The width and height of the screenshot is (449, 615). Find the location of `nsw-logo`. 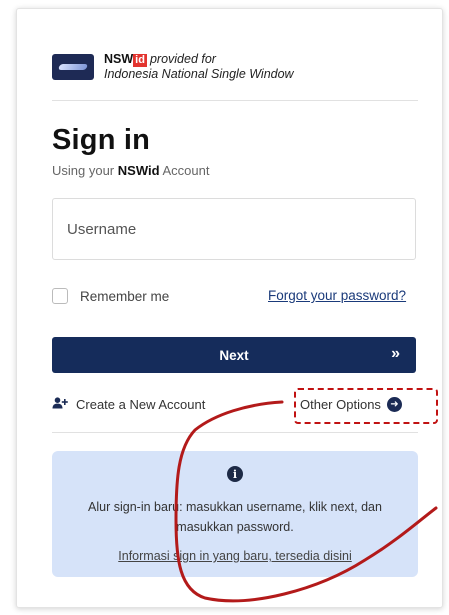

nsw-logo is located at coordinates (73, 67).